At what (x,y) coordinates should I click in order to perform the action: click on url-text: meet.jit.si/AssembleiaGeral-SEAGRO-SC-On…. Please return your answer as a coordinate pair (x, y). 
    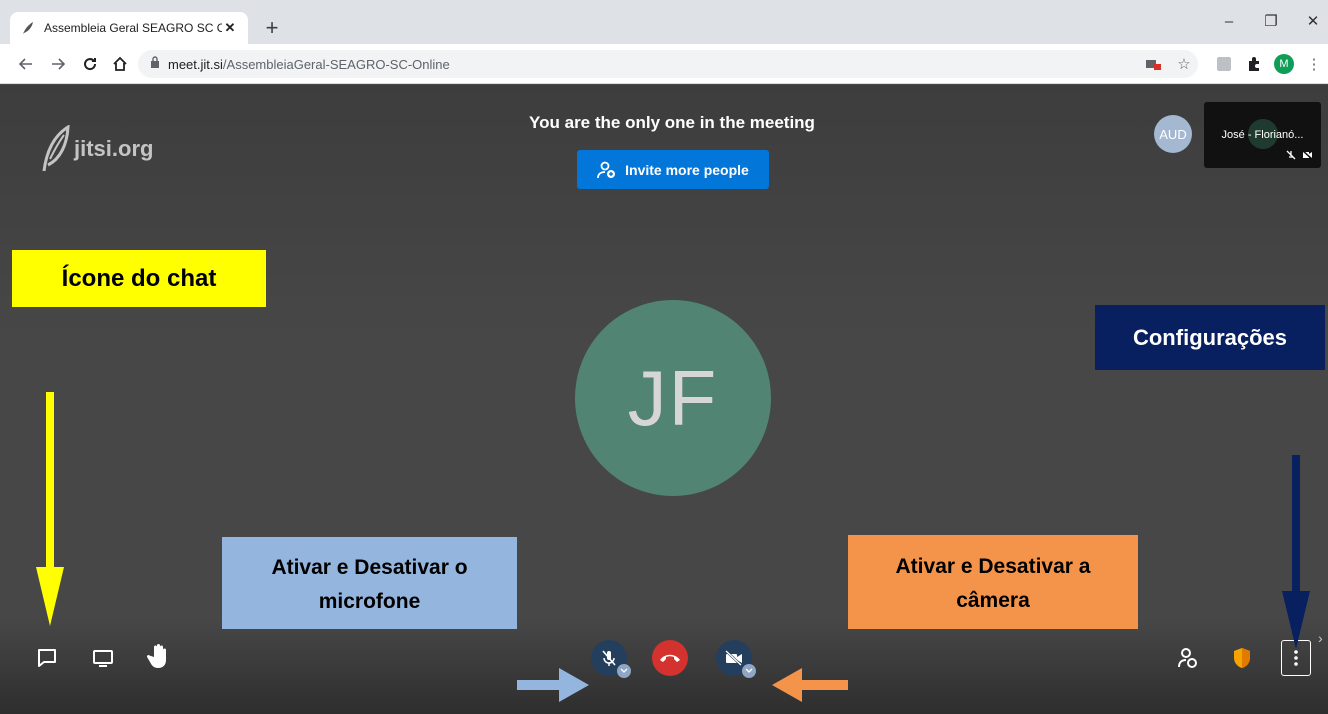
    Looking at the image, I should click on (309, 64).